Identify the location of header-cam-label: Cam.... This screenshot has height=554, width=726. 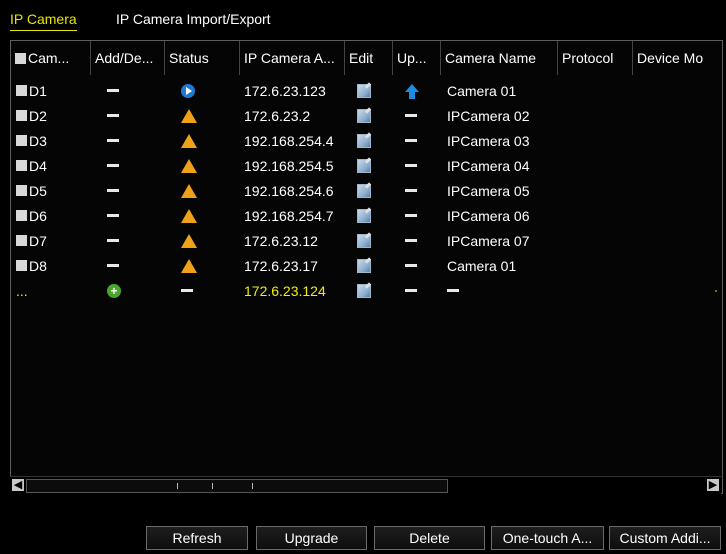
(49, 58).